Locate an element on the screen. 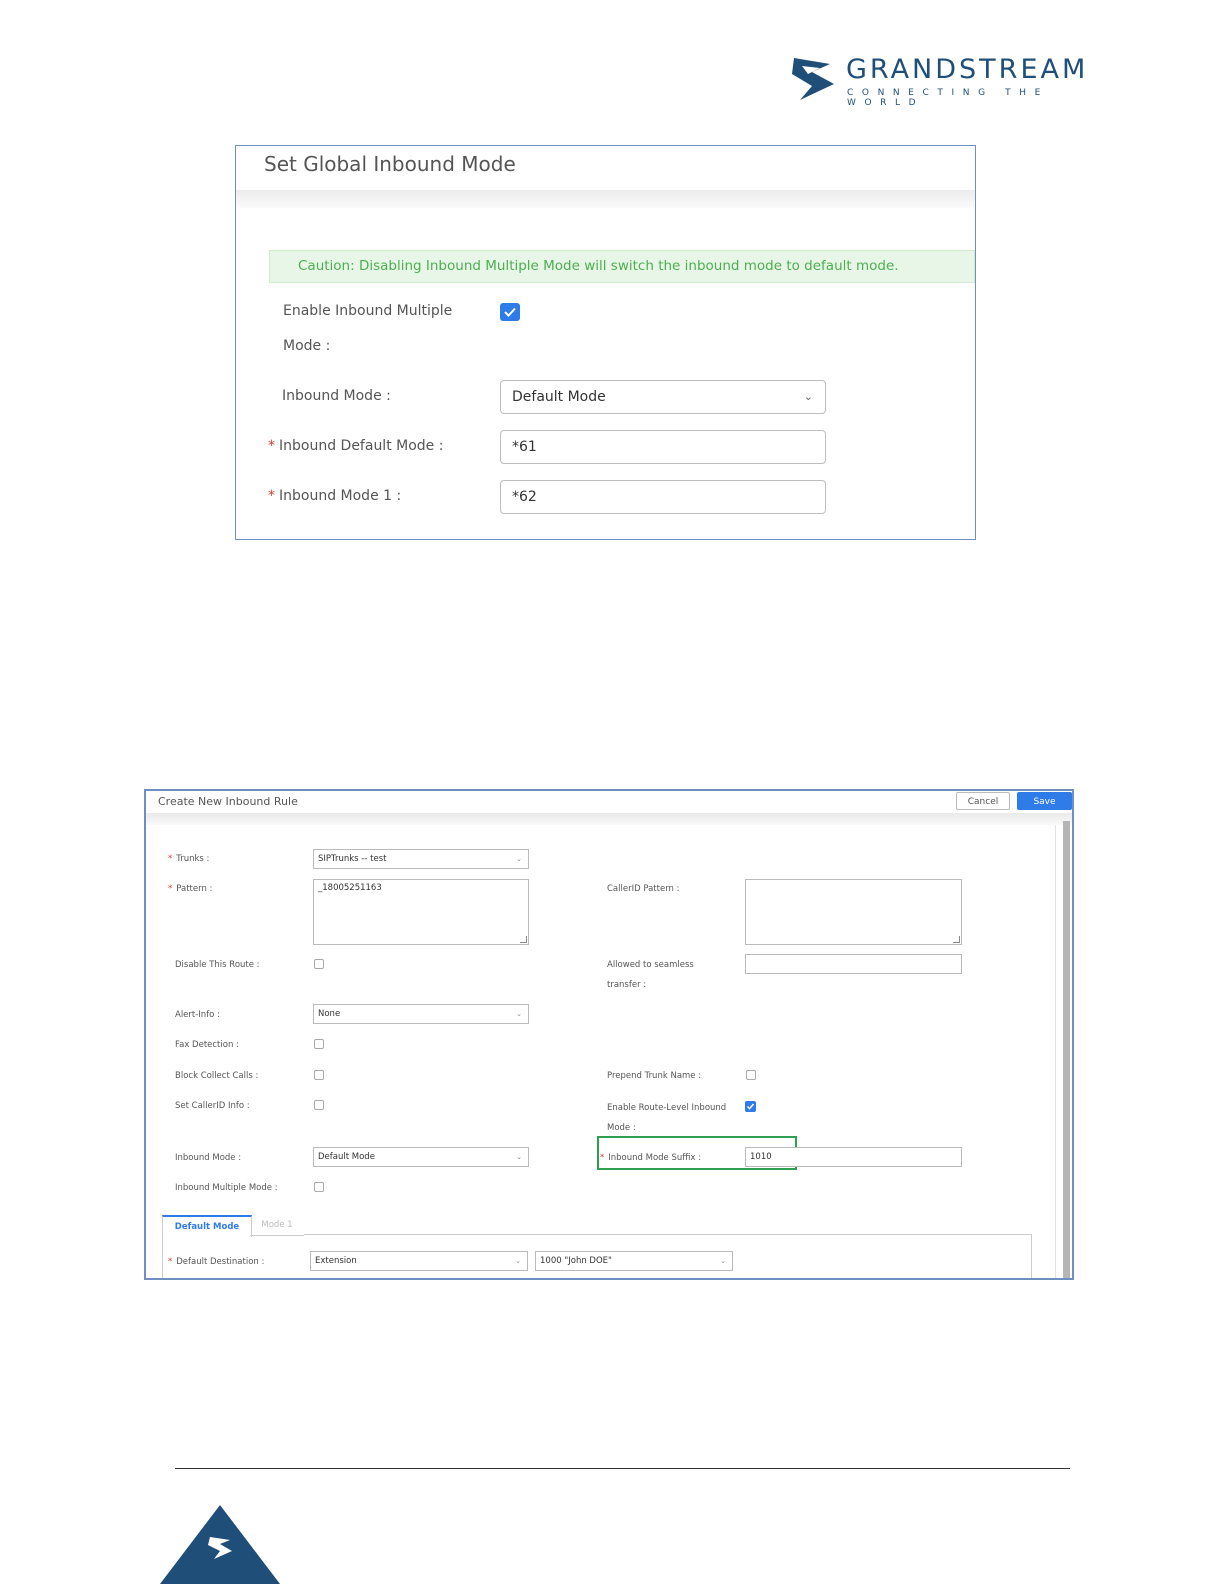 The width and height of the screenshot is (1224, 1584). tab-default-mode: Default Mode is located at coordinates (207, 1226).